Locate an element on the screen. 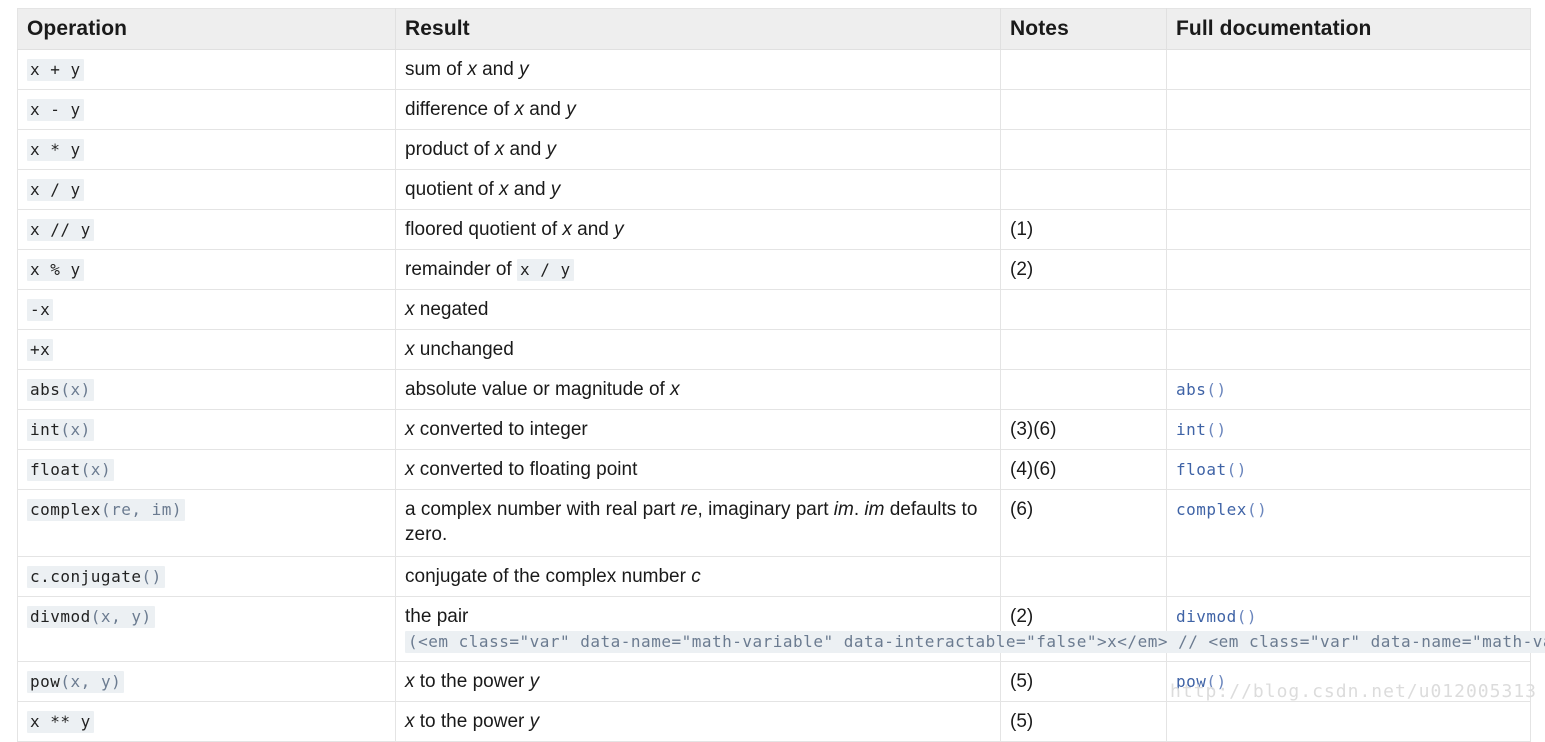 The width and height of the screenshot is (1545, 742). table-row: -x x negated is located at coordinates (774, 309).